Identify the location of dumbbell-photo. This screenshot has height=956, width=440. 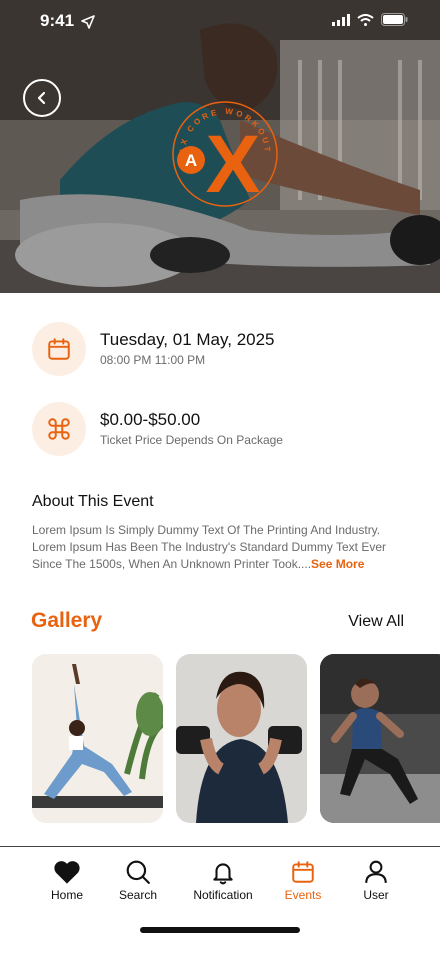
(241, 738).